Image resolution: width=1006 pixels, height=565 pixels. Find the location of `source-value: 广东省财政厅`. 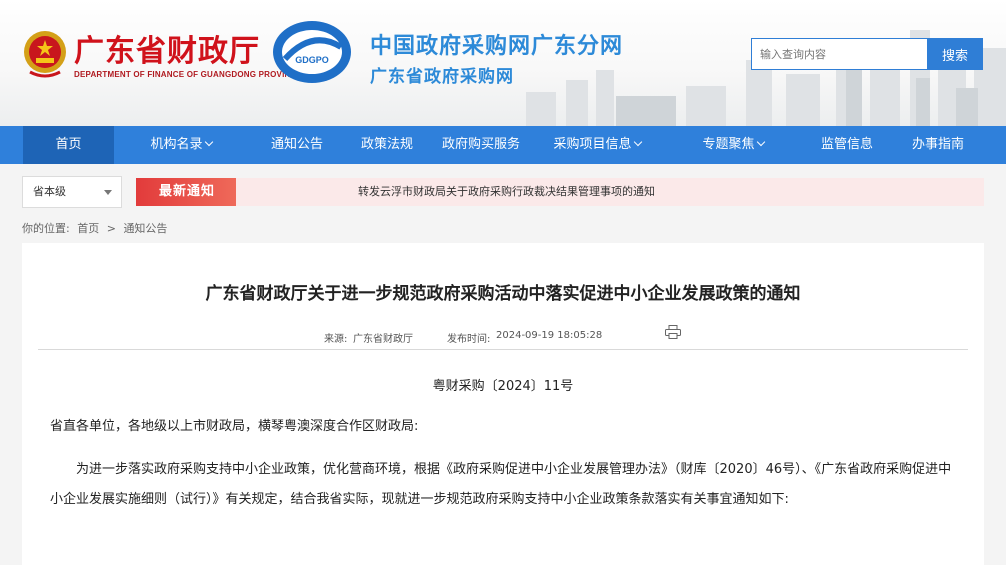

source-value: 广东省财政厅 is located at coordinates (383, 339).